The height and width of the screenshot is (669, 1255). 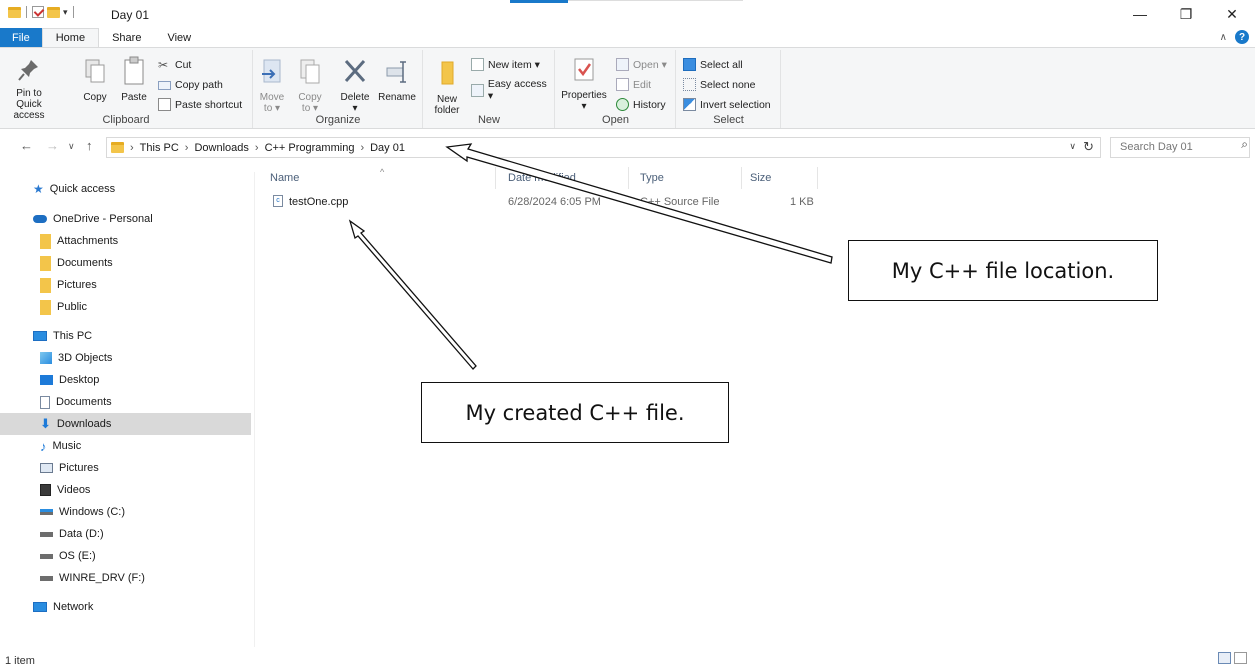 What do you see at coordinates (1240, 658) in the screenshot?
I see `large-icons-view-icon` at bounding box center [1240, 658].